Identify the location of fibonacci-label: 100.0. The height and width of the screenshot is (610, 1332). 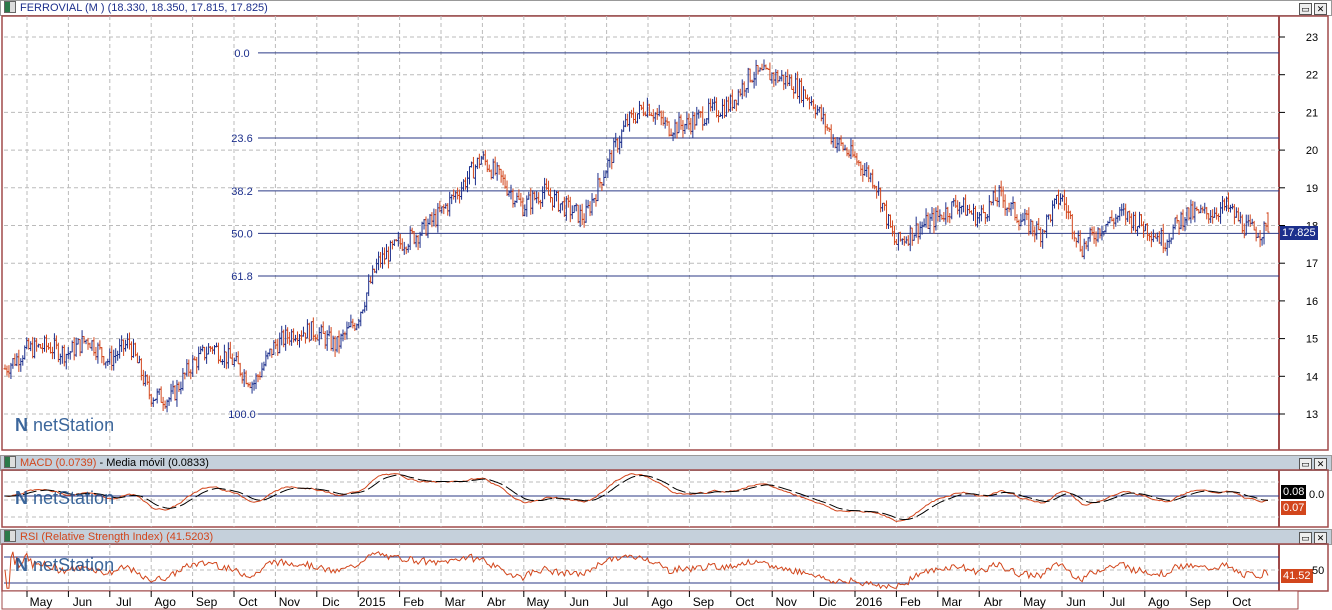
(242, 415).